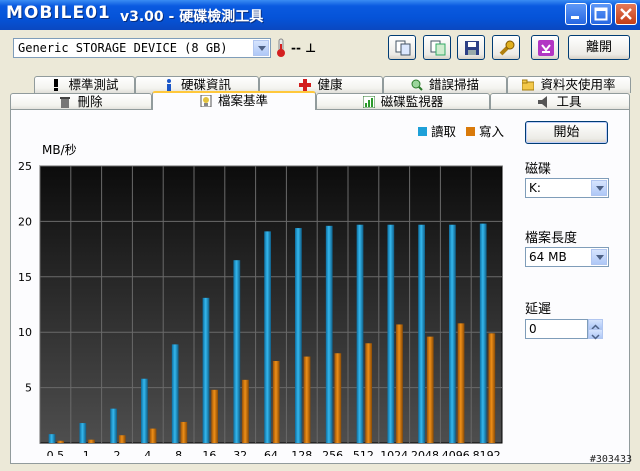 This screenshot has width=640, height=471. Describe the element at coordinates (56, 85) in the screenshot. I see `exclamation-icon` at that location.